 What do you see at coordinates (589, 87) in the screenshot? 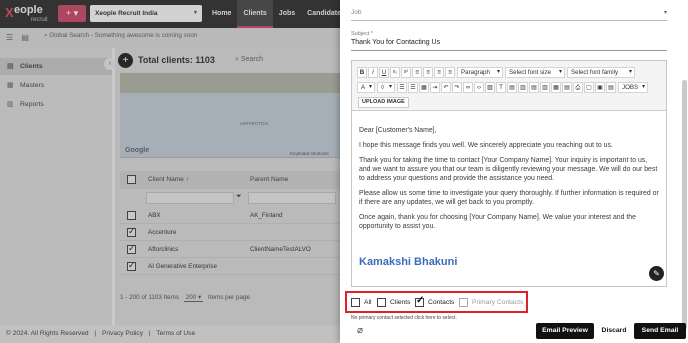
I see `preview-icon: ▢` at bounding box center [589, 87].